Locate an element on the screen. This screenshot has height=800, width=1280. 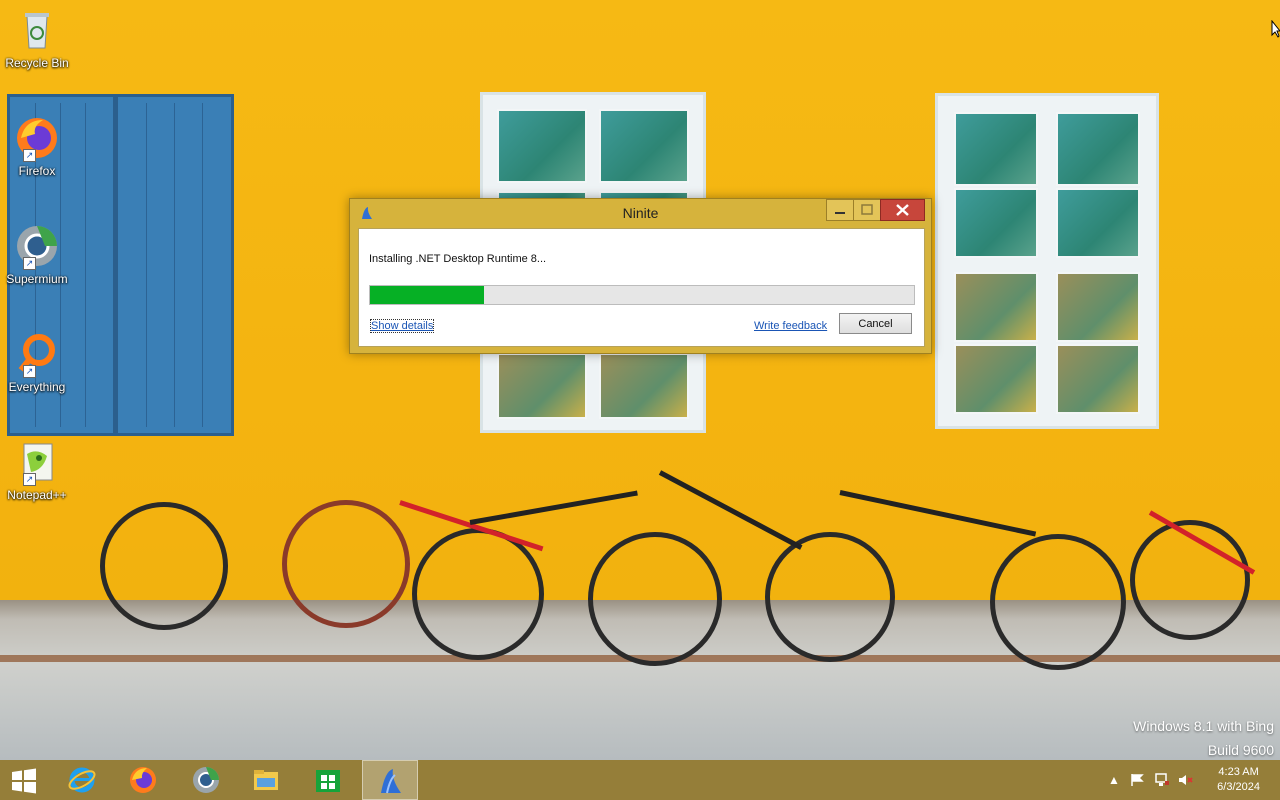
taskbar-supermium is located at coordinates (206, 780).